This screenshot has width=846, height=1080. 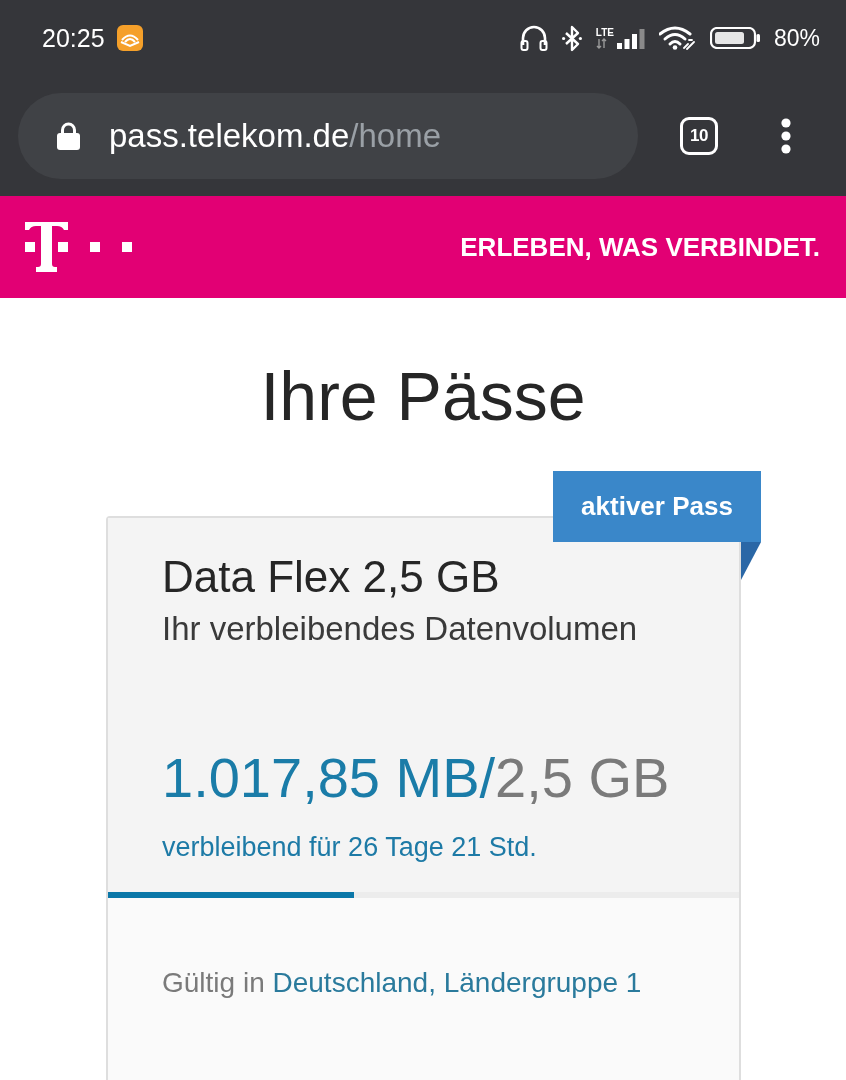 What do you see at coordinates (604, 32) in the screenshot?
I see `network-type-label: LTE` at bounding box center [604, 32].